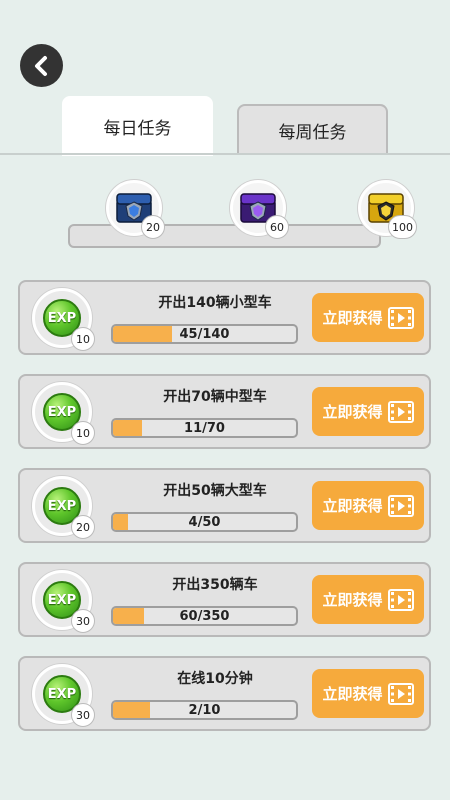 The image size is (450, 800). I want to click on task-row: EXP 10 开出70辆中型车 11/70 立即获得, so click(224, 411).